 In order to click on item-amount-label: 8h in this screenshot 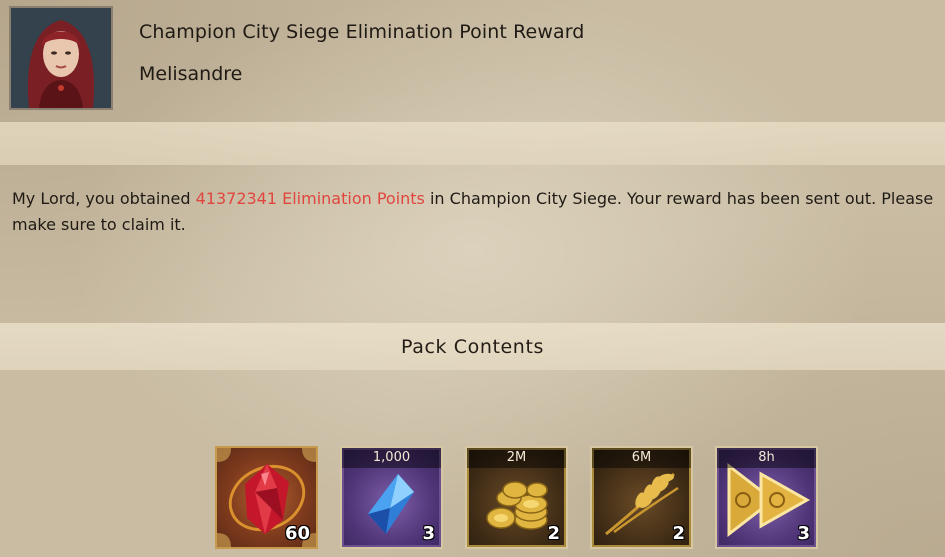, I will do `click(766, 458)`.